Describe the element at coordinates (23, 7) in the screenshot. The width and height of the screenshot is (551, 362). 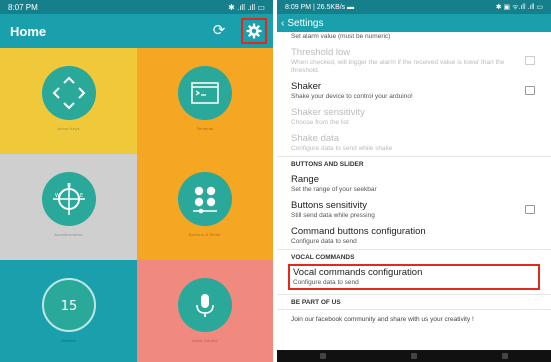
I see `status-time: 8:07 PM` at that location.